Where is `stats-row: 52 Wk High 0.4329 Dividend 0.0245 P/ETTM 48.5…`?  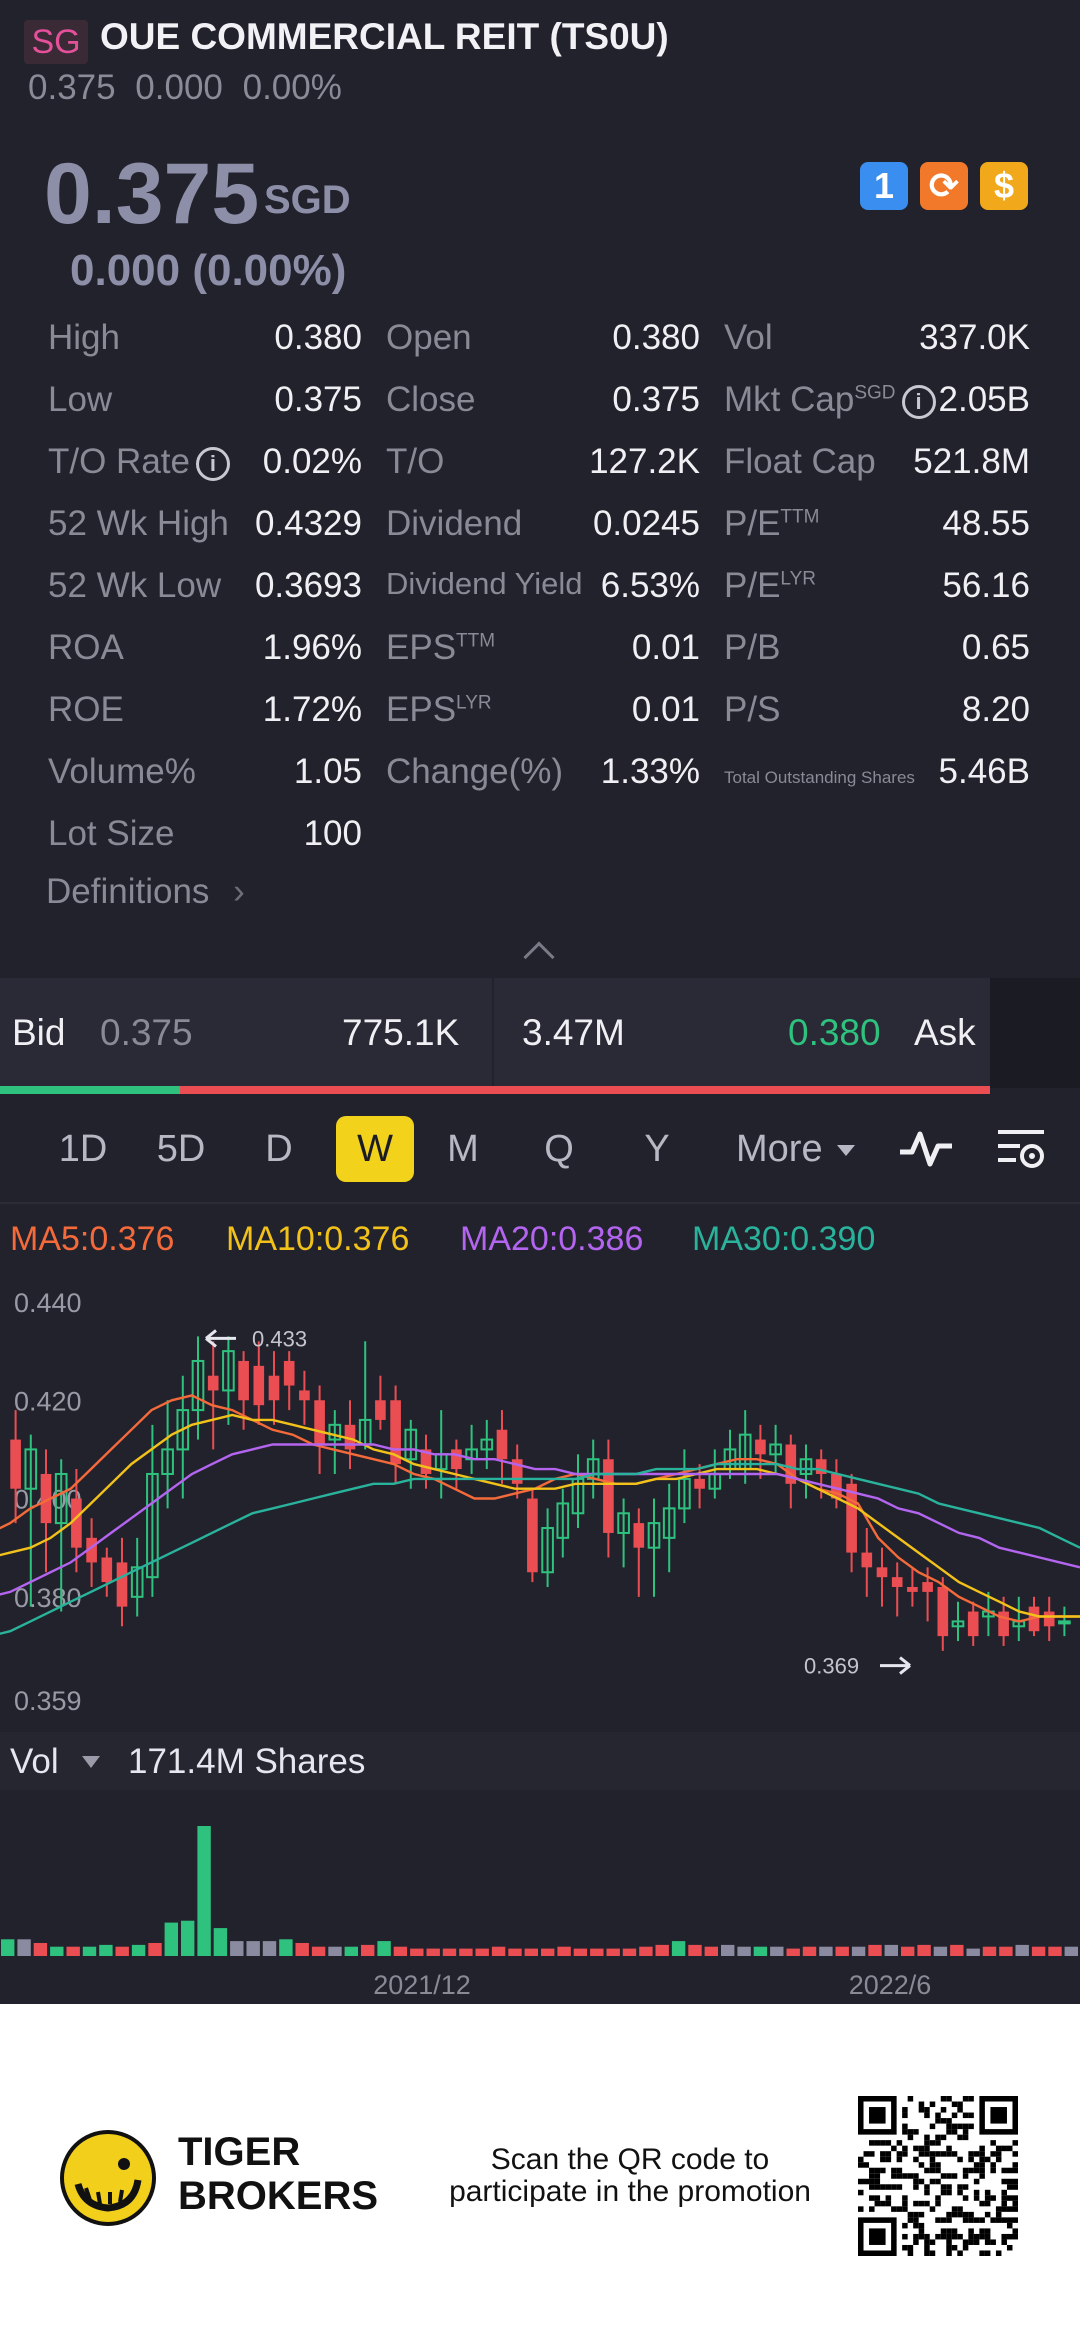 stats-row: 52 Wk High 0.4329 Dividend 0.0245 P/ETTM 48.5… is located at coordinates (540, 526).